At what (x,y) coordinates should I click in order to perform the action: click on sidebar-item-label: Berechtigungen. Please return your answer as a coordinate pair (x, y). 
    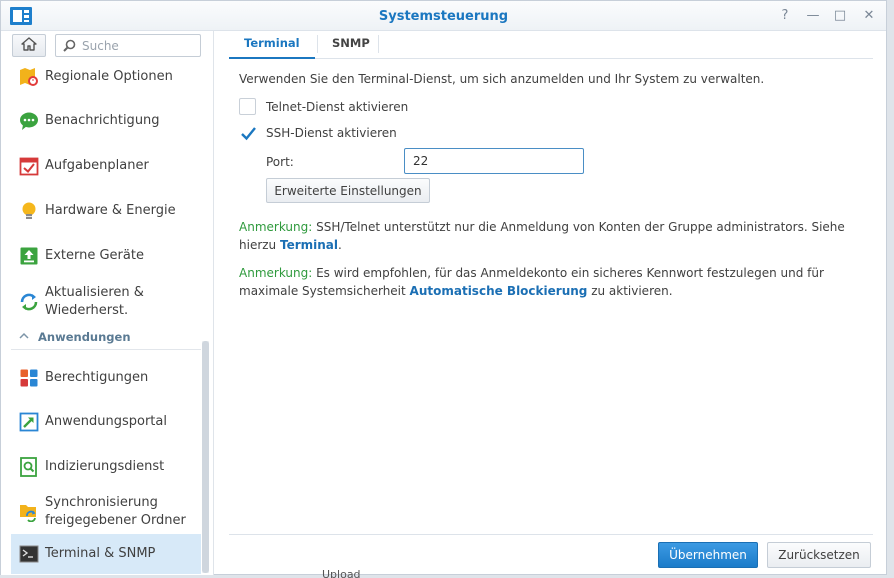
    Looking at the image, I should click on (97, 377).